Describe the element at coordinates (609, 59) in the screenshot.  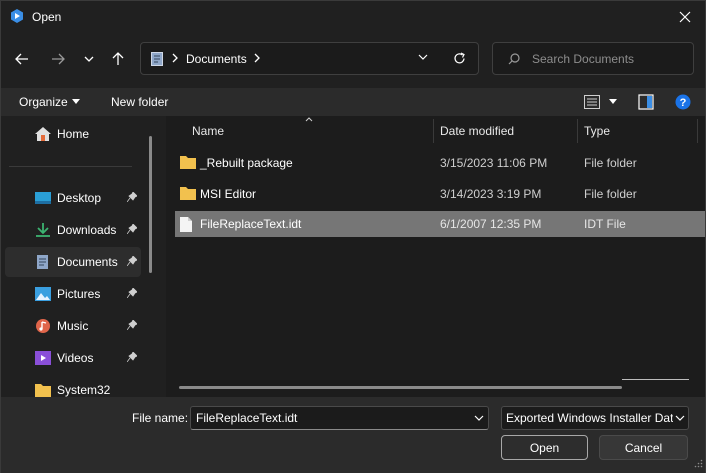
I see `search-input` at that location.